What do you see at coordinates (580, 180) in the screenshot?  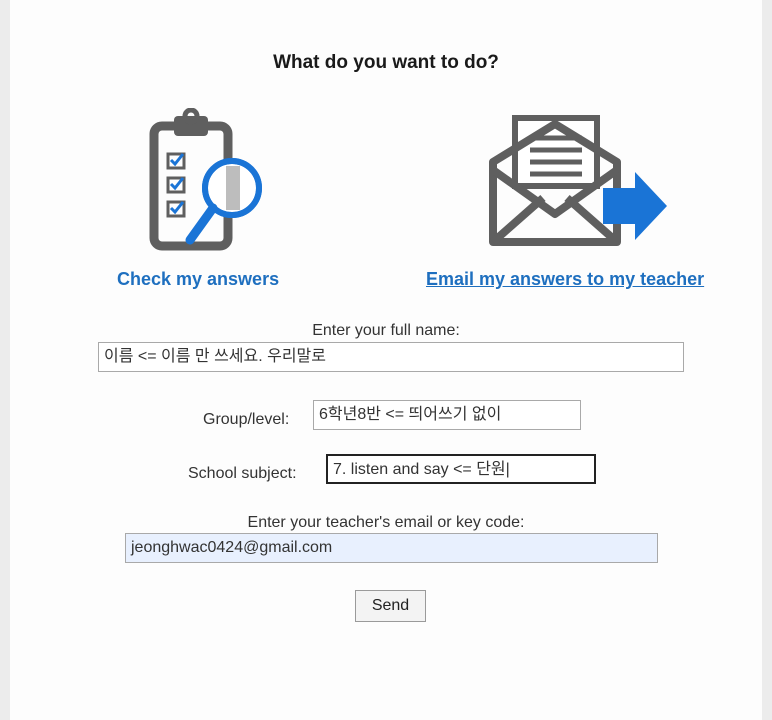 I see `envelope-send-icon` at bounding box center [580, 180].